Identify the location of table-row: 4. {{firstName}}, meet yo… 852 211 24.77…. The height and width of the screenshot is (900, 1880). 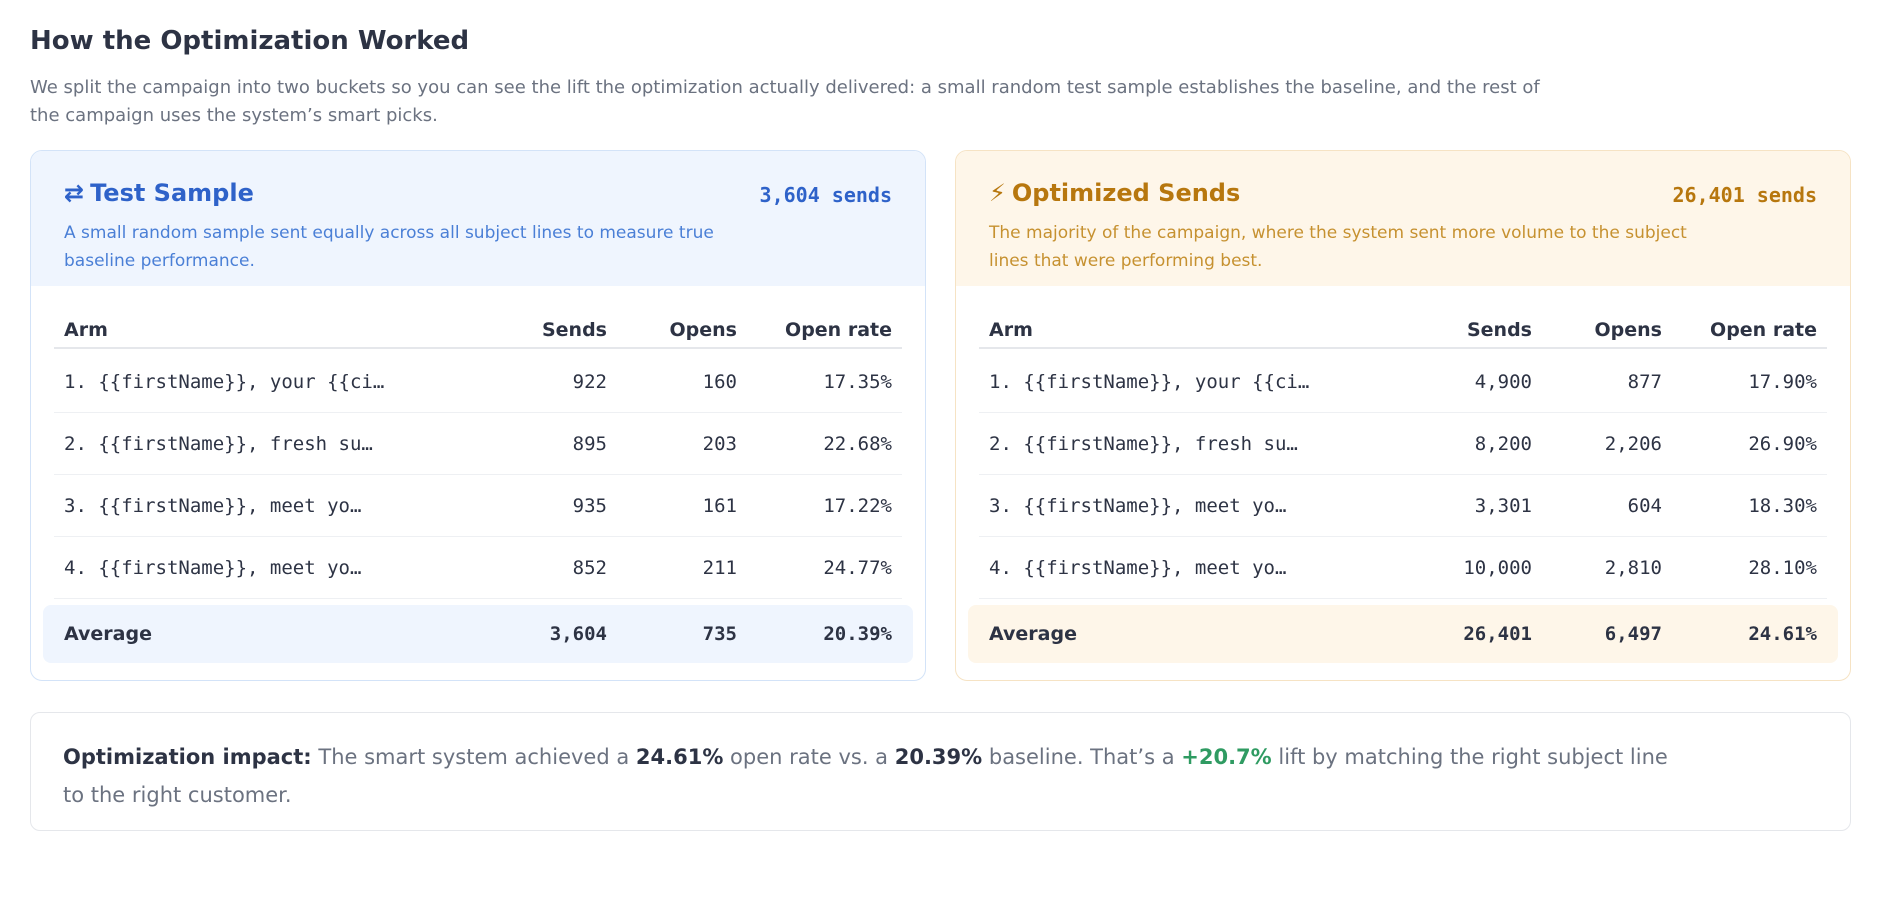
(478, 568).